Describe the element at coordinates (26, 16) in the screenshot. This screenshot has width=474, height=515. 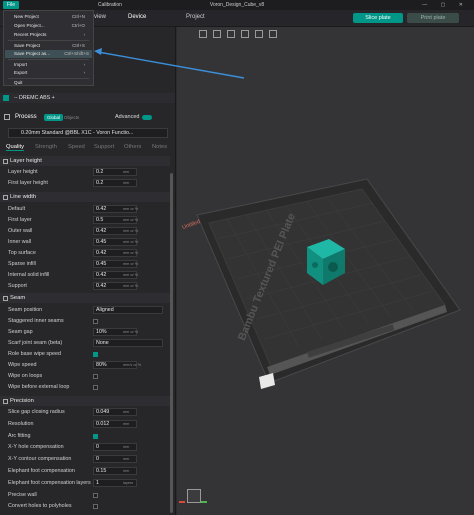
I see `menu-new-project: New Project` at that location.